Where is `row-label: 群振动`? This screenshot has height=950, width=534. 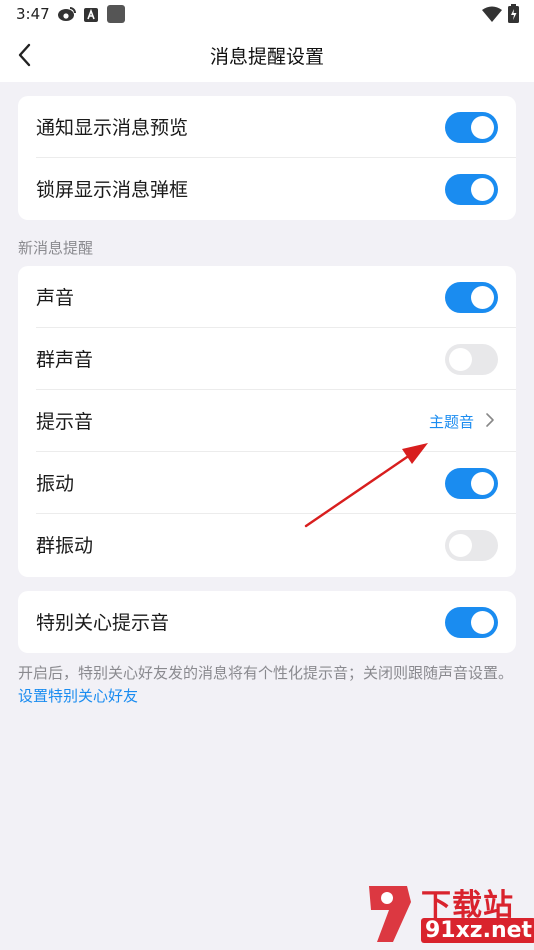
row-label: 群振动 is located at coordinates (65, 546).